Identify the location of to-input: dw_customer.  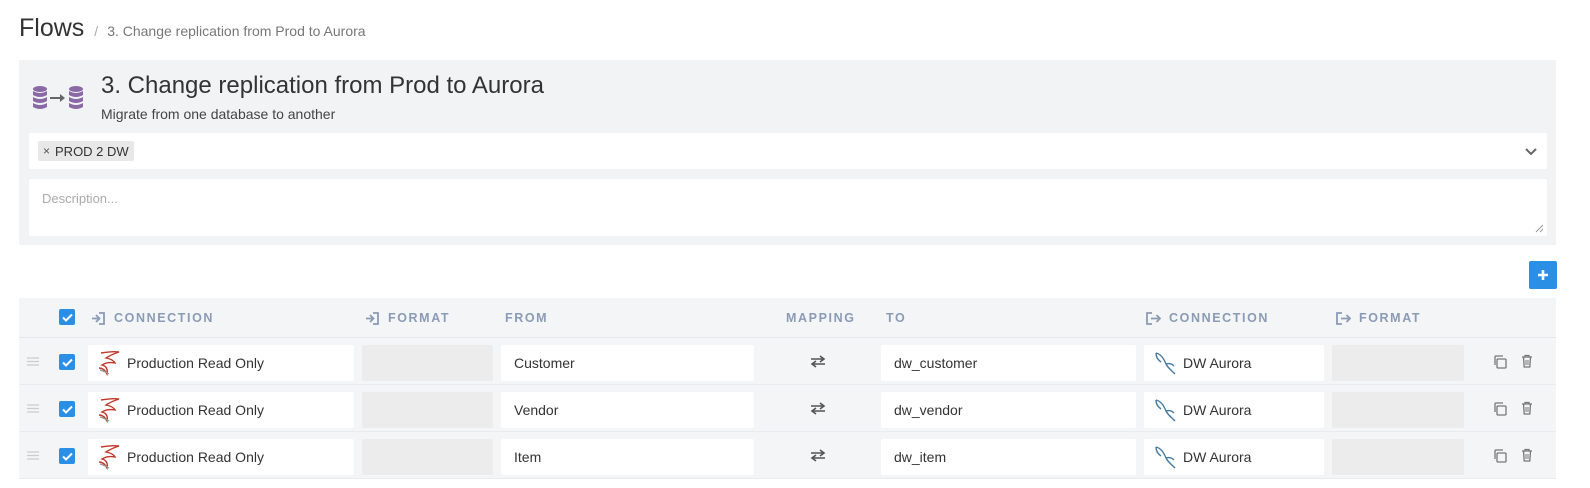
(1008, 363).